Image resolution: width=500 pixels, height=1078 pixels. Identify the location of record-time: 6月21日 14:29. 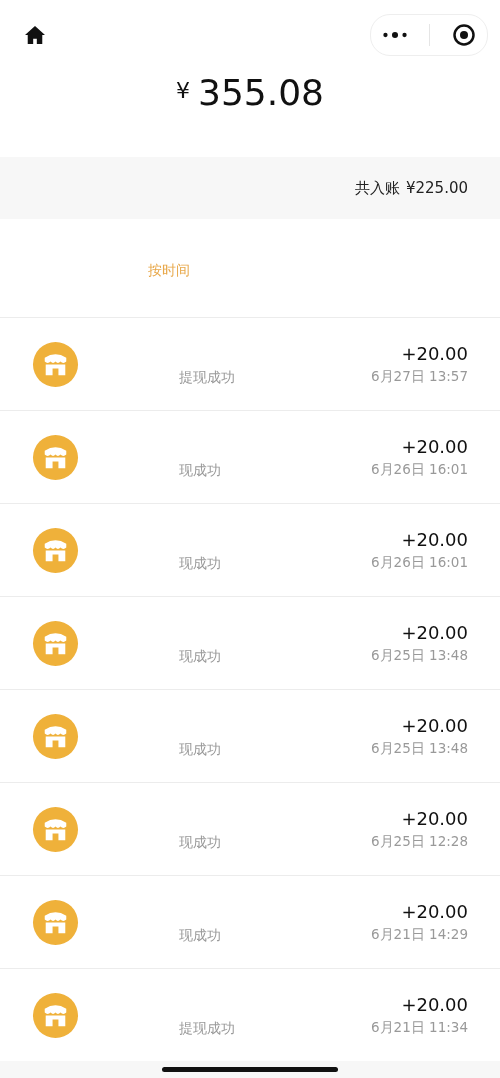
(419, 934).